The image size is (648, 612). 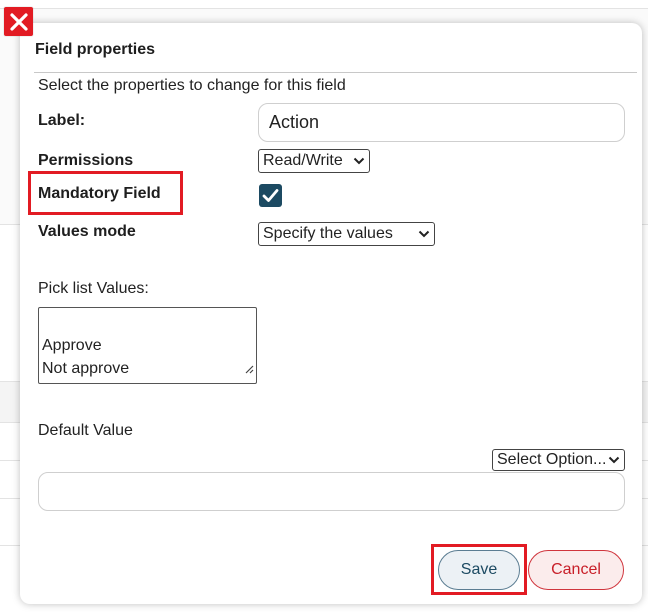 I want to click on pick-list-value: Not approve, so click(x=86, y=368).